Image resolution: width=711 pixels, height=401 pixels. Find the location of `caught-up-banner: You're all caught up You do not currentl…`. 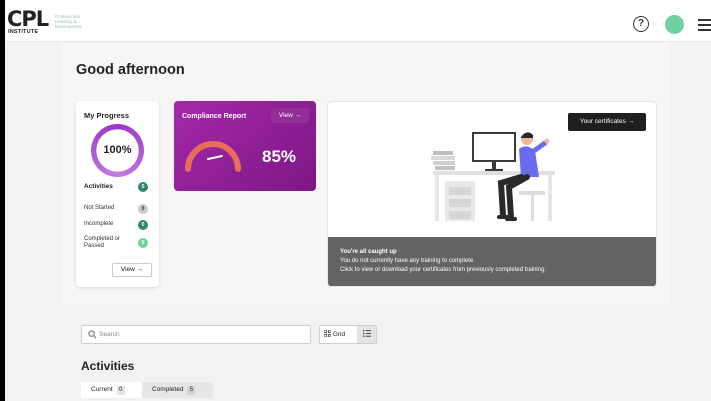

caught-up-banner: You're all caught up You do not currentl… is located at coordinates (492, 261).